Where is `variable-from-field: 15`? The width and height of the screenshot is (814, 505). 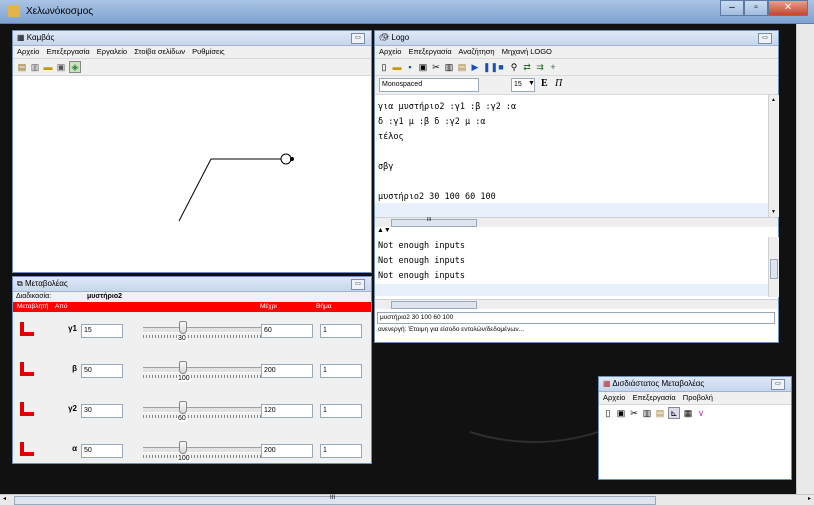 variable-from-field: 15 is located at coordinates (102, 331).